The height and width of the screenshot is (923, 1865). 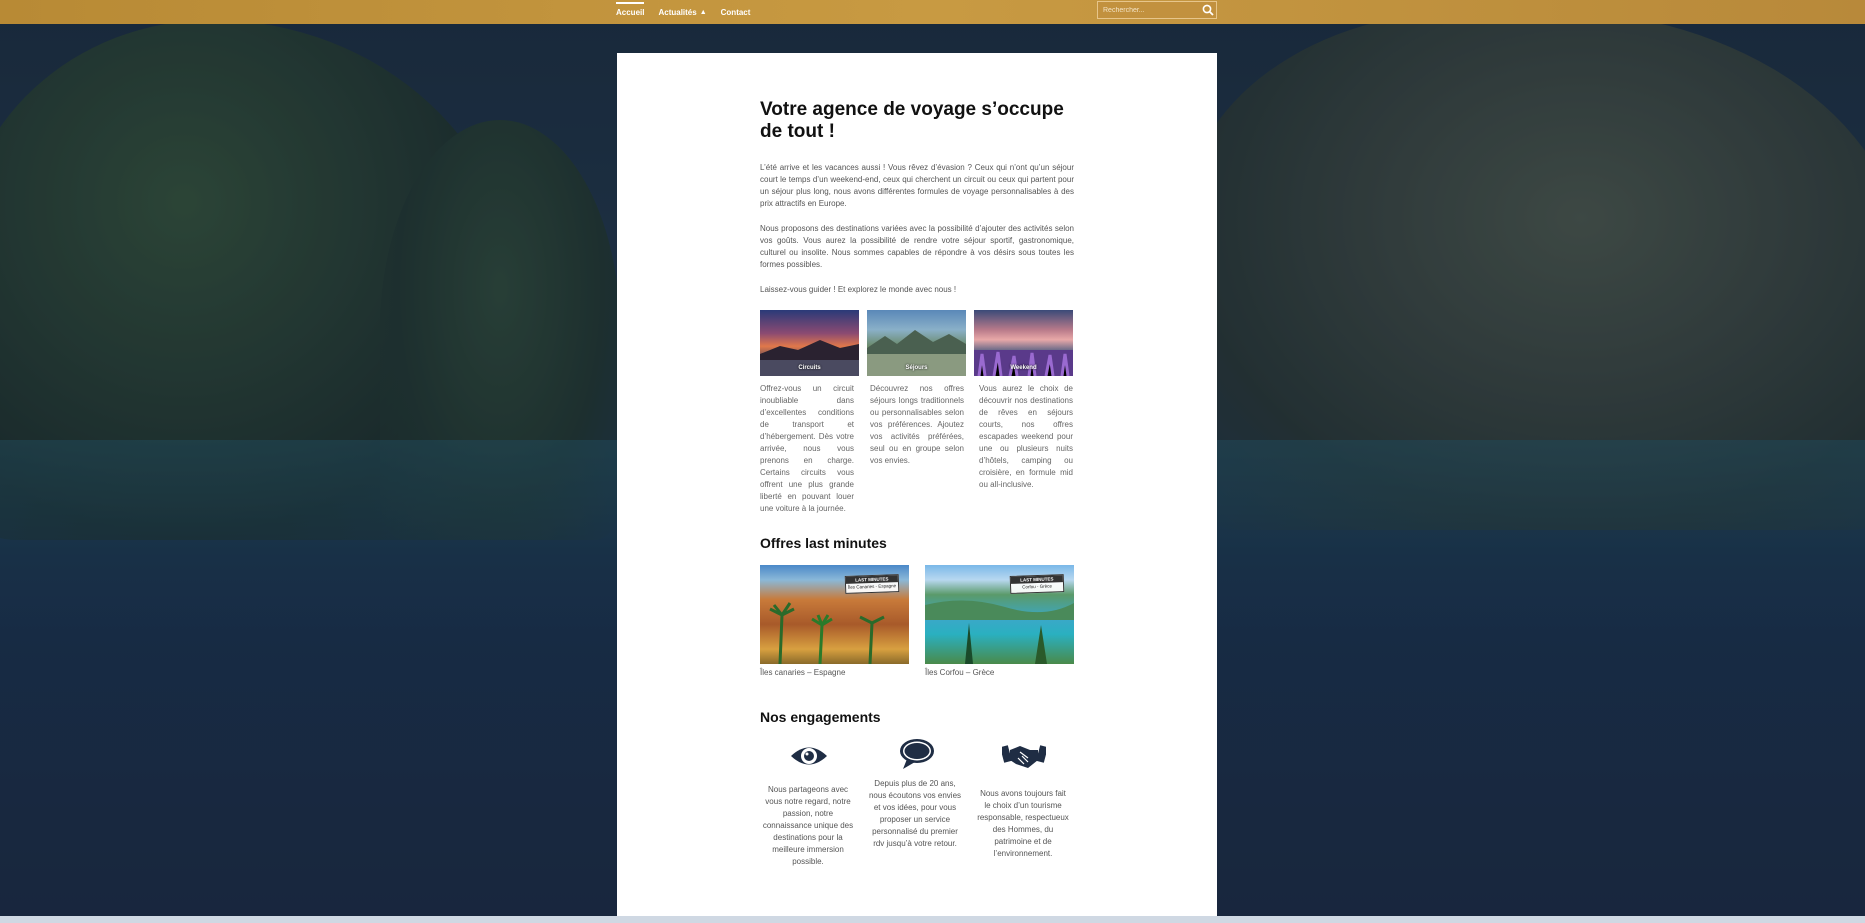 What do you see at coordinates (823, 543) in the screenshot?
I see `section-title-offers: Offres last minutes` at bounding box center [823, 543].